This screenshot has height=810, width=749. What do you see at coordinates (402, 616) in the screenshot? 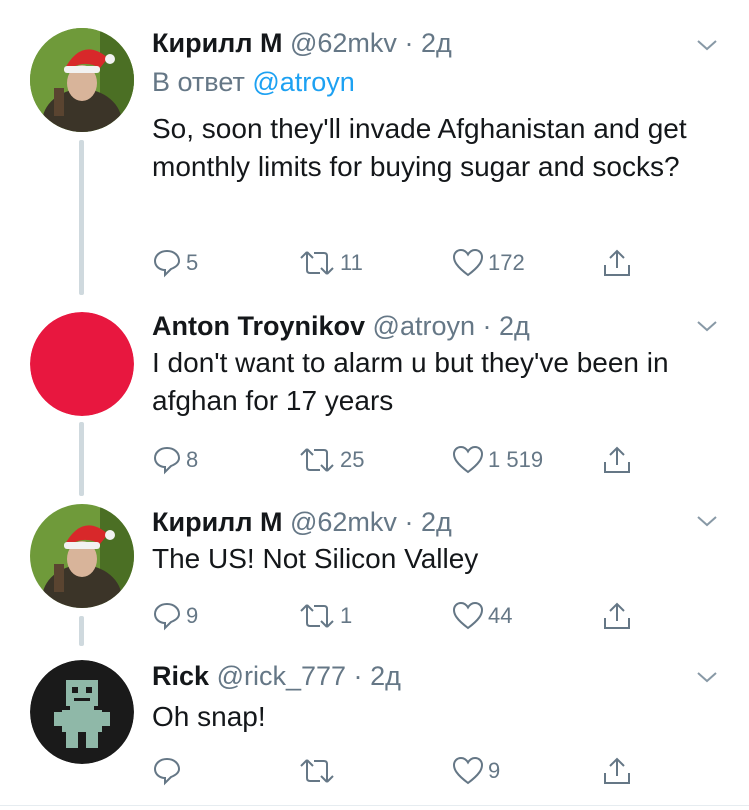
I see `tweet-actions: 9 1 44` at bounding box center [402, 616].